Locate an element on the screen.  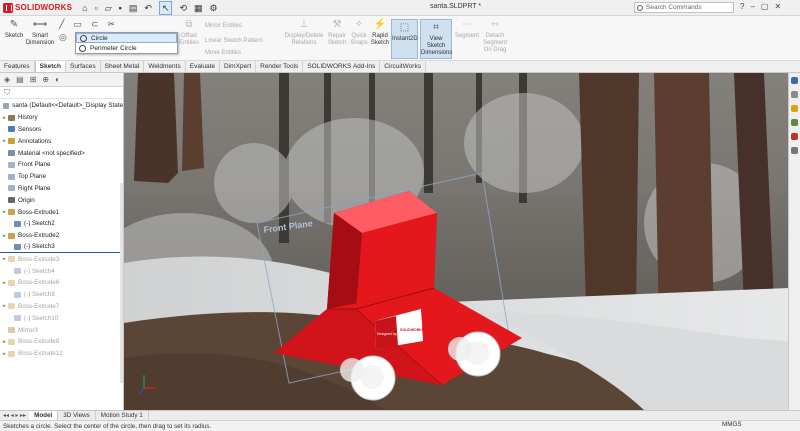
tree-item: (-) Sketch2 is located at coordinates (61, 224).